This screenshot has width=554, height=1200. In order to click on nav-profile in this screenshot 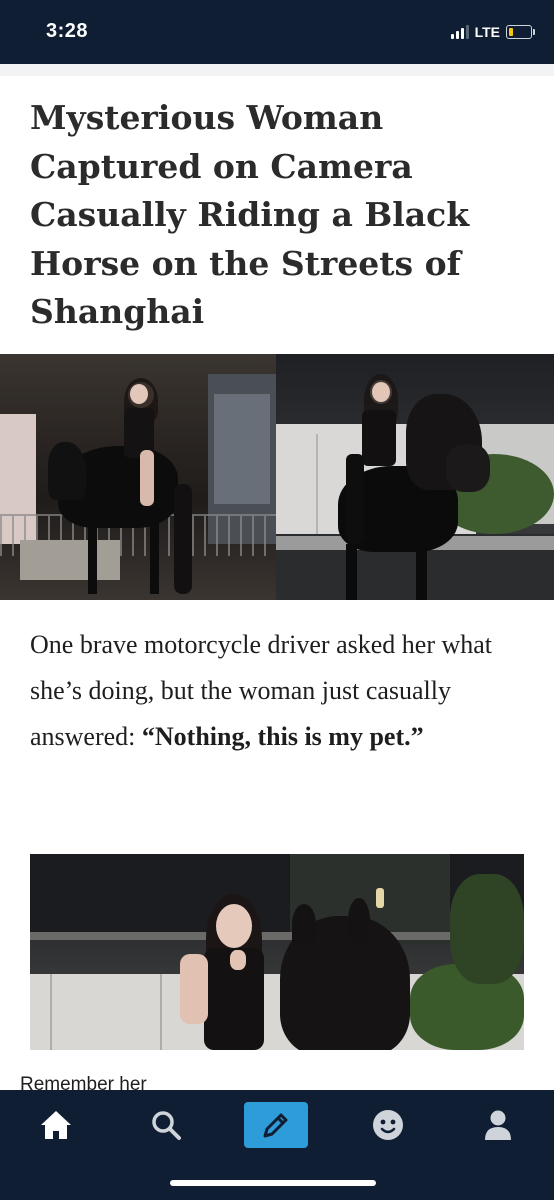, I will do `click(498, 1125)`.